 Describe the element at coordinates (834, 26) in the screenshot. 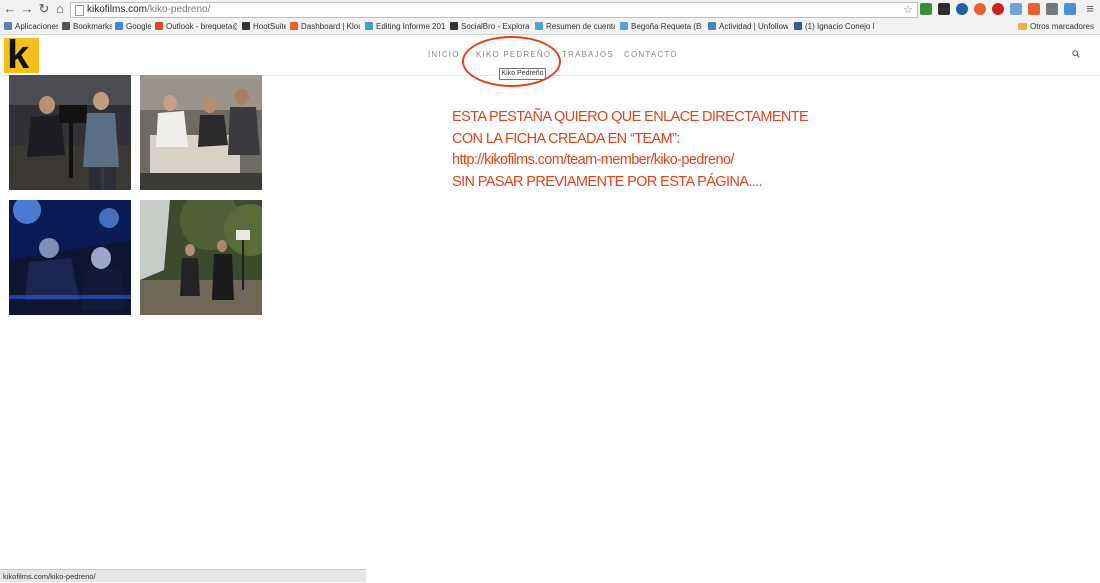

I see `bookmark-ignacio-conejo: (1) Ignacio Conejo M` at that location.